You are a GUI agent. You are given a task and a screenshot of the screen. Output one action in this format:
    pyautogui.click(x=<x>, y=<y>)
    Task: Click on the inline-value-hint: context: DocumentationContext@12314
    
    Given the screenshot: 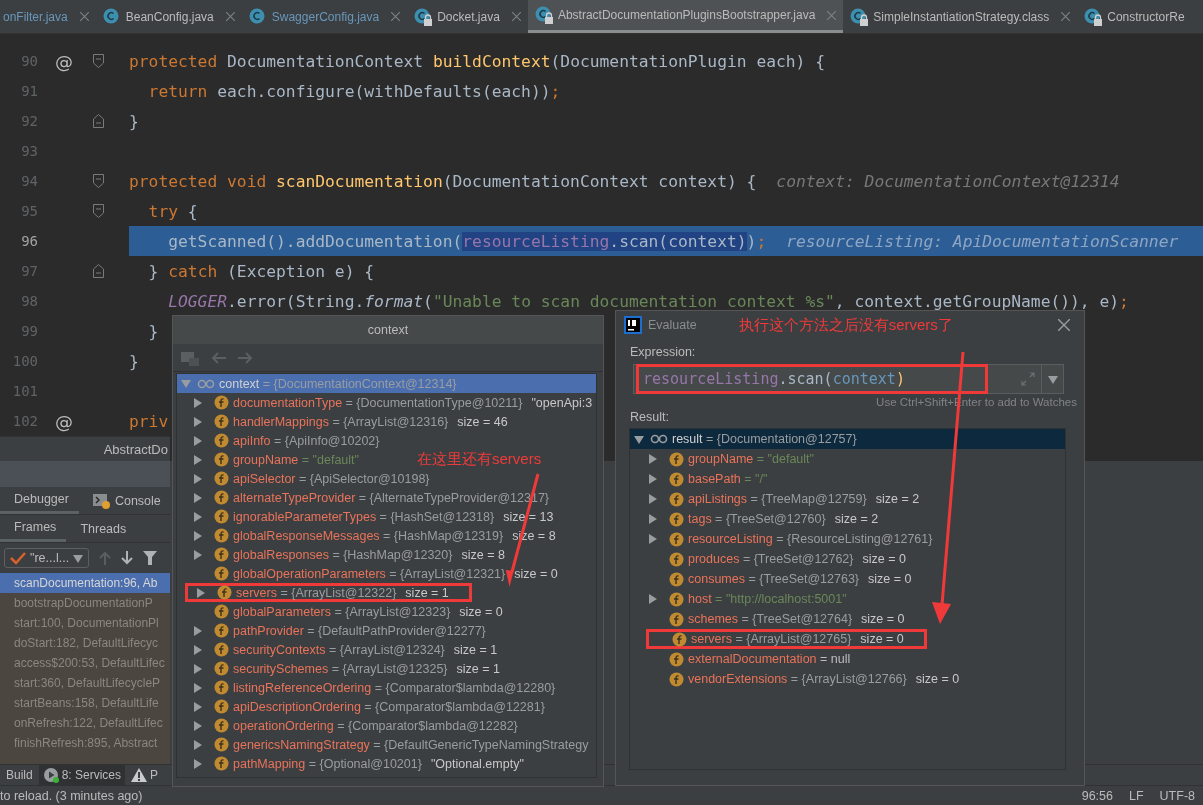 What is the action you would take?
    pyautogui.click(x=948, y=181)
    